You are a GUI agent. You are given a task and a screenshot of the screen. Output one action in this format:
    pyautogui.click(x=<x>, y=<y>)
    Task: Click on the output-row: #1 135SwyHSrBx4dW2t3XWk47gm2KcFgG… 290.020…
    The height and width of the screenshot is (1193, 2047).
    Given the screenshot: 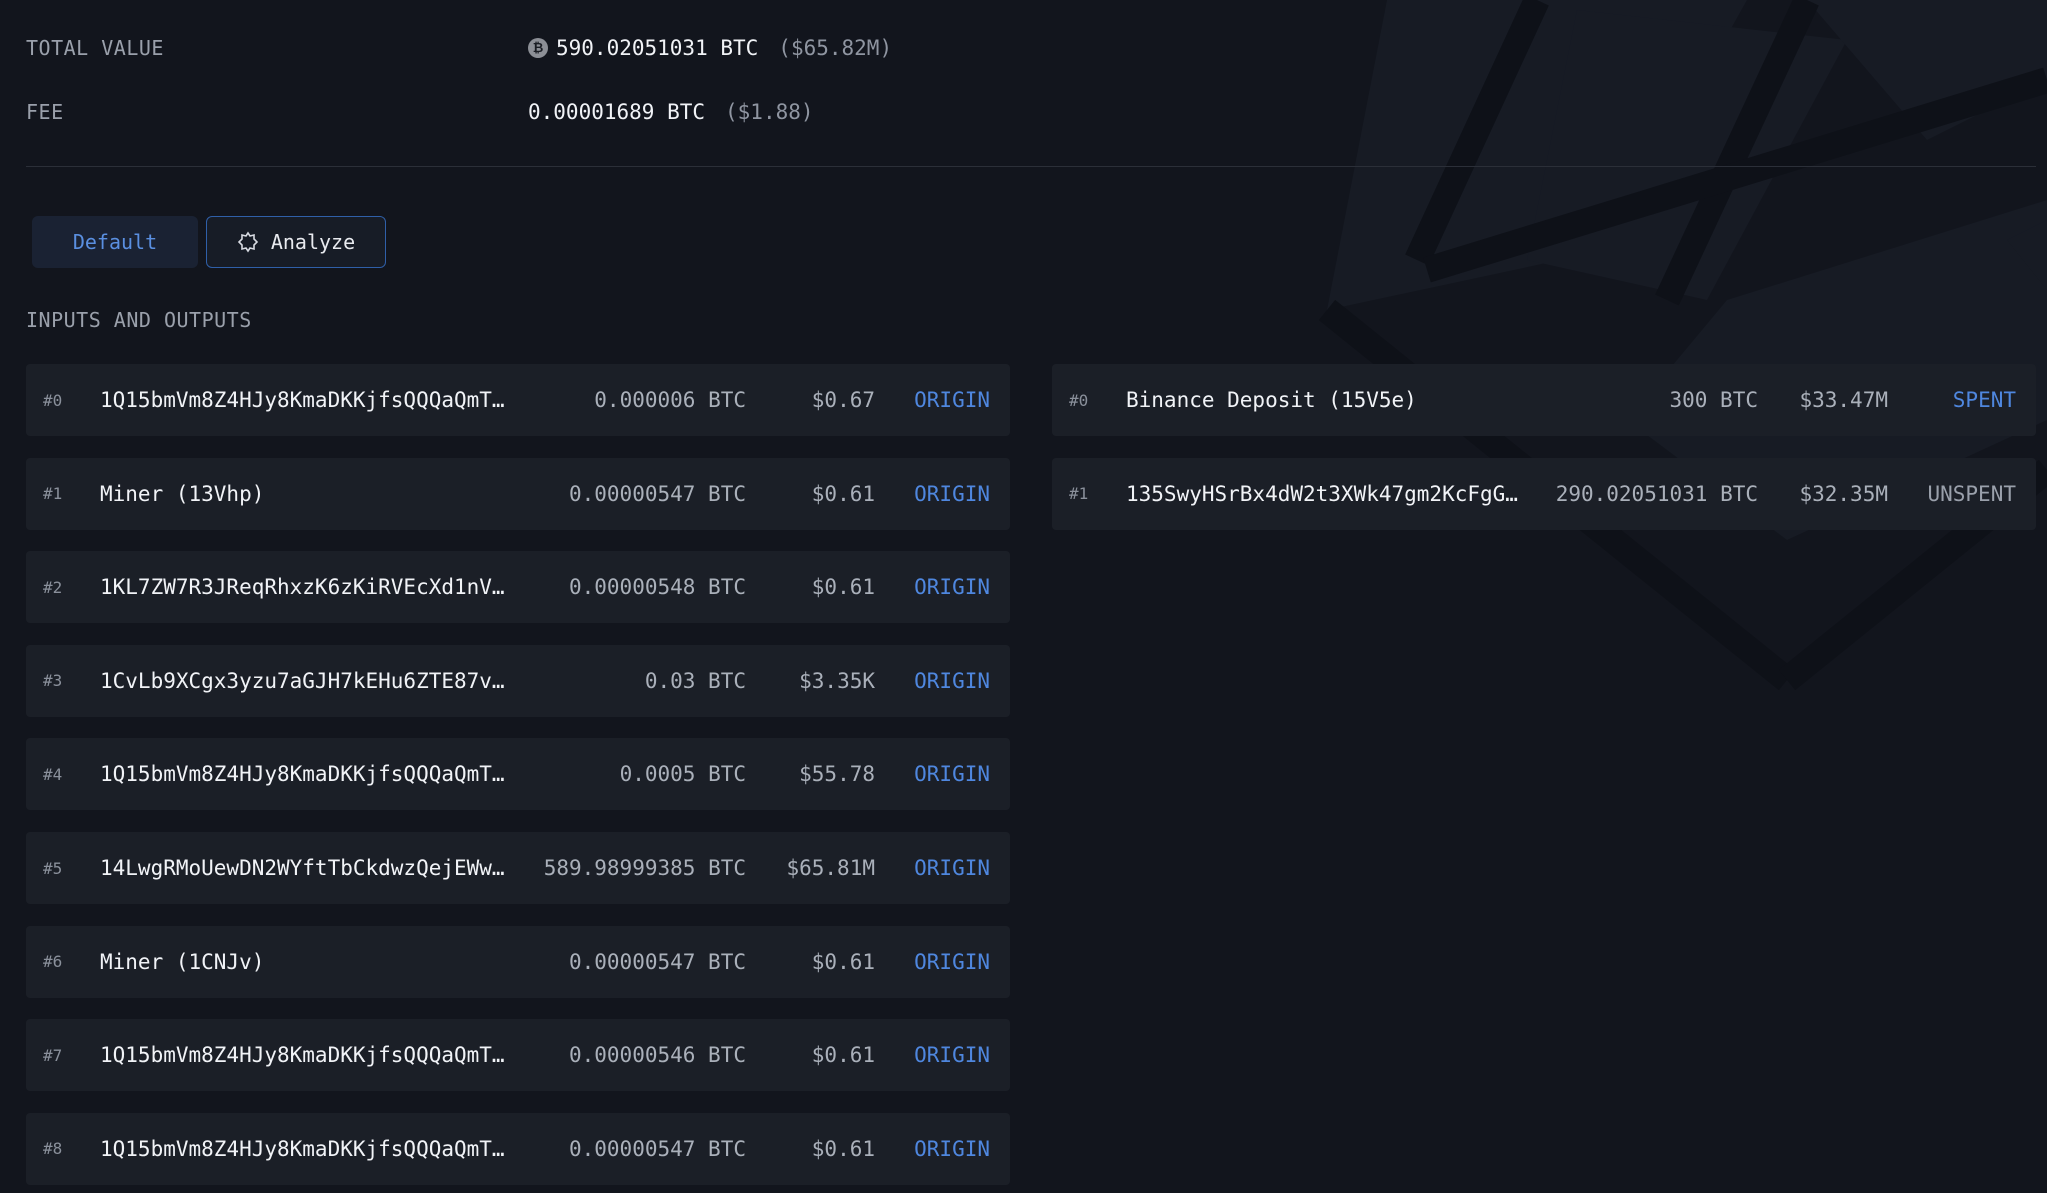 What is the action you would take?
    pyautogui.click(x=1544, y=493)
    